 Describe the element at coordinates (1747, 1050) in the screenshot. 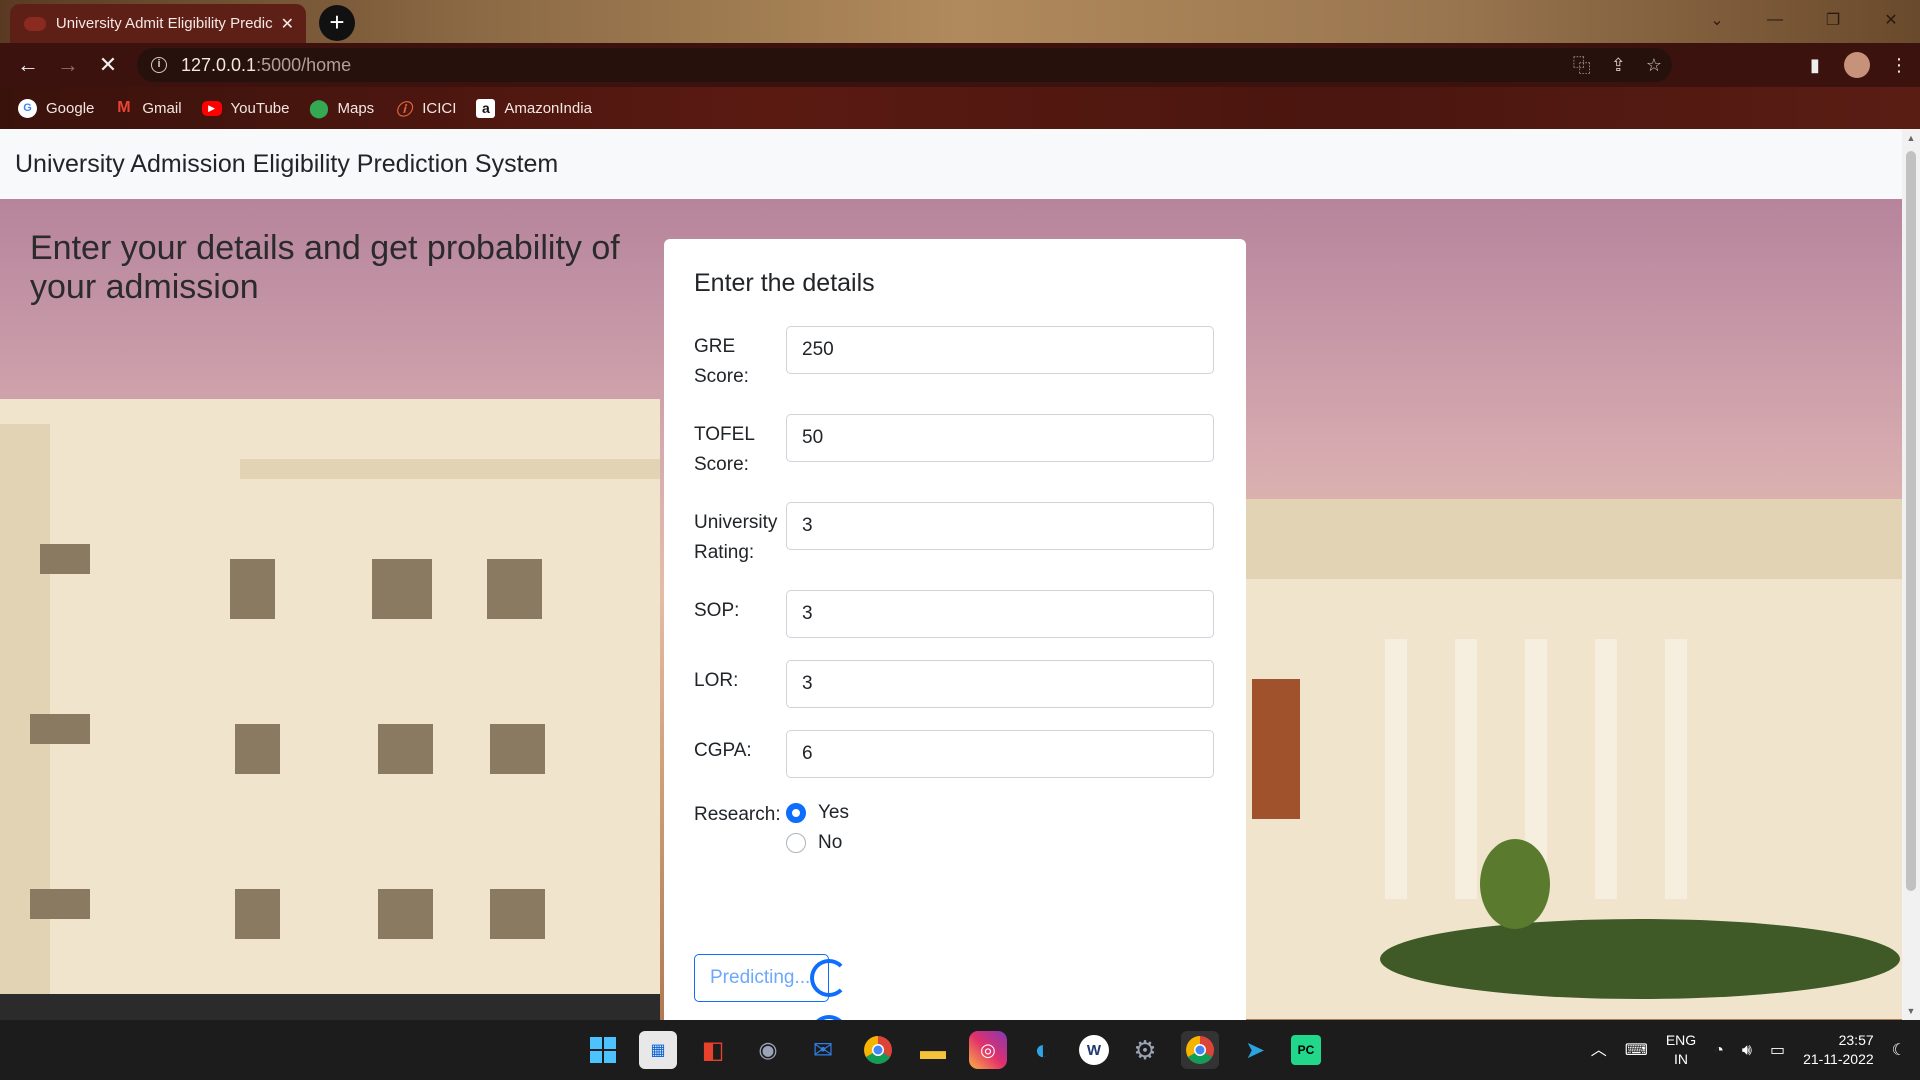

I see `volume-icon: 🔊︎` at that location.